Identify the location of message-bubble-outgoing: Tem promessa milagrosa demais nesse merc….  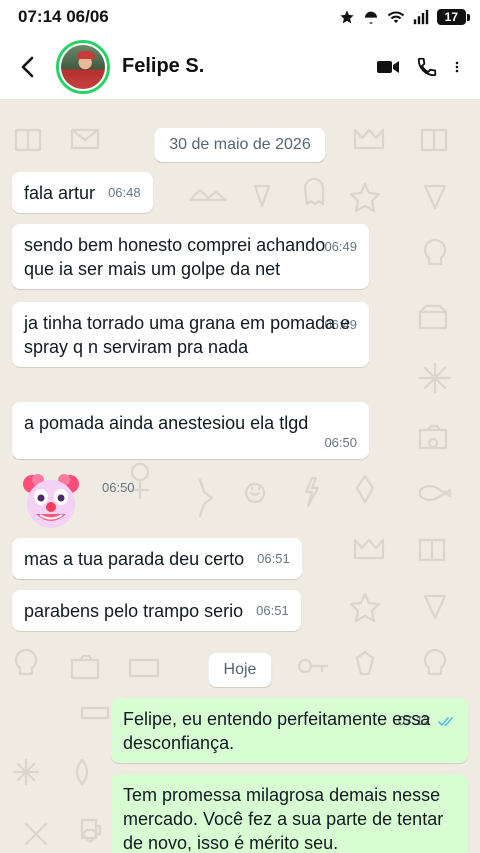
(289, 813).